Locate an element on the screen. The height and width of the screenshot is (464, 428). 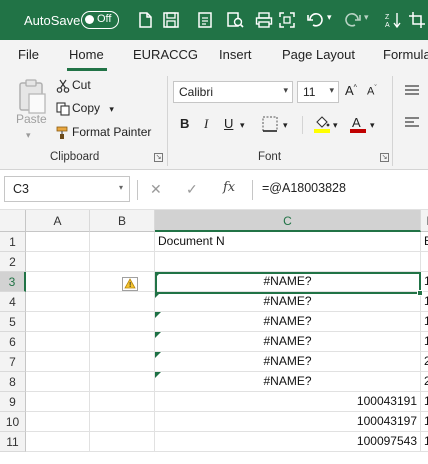
fit-screen-icon is located at coordinates (287, 20).